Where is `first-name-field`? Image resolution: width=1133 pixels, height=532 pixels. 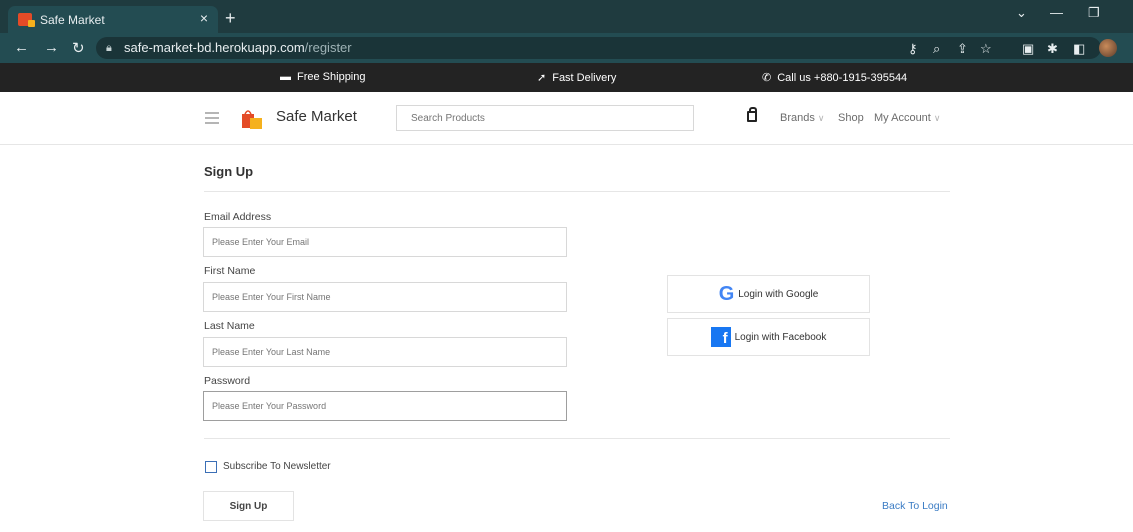
first-name-field is located at coordinates (385, 297).